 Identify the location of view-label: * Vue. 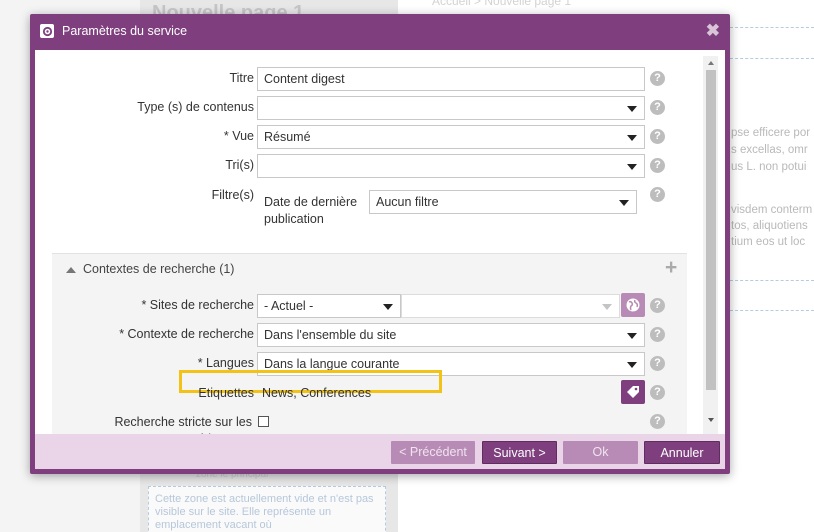
(238, 136).